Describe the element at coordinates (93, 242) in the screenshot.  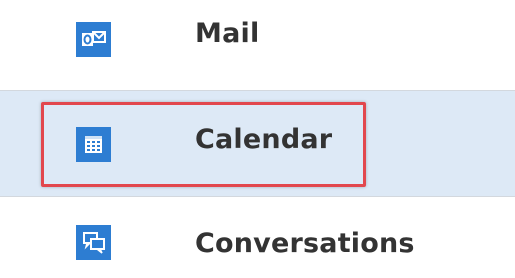
I see `conversations-icon` at that location.